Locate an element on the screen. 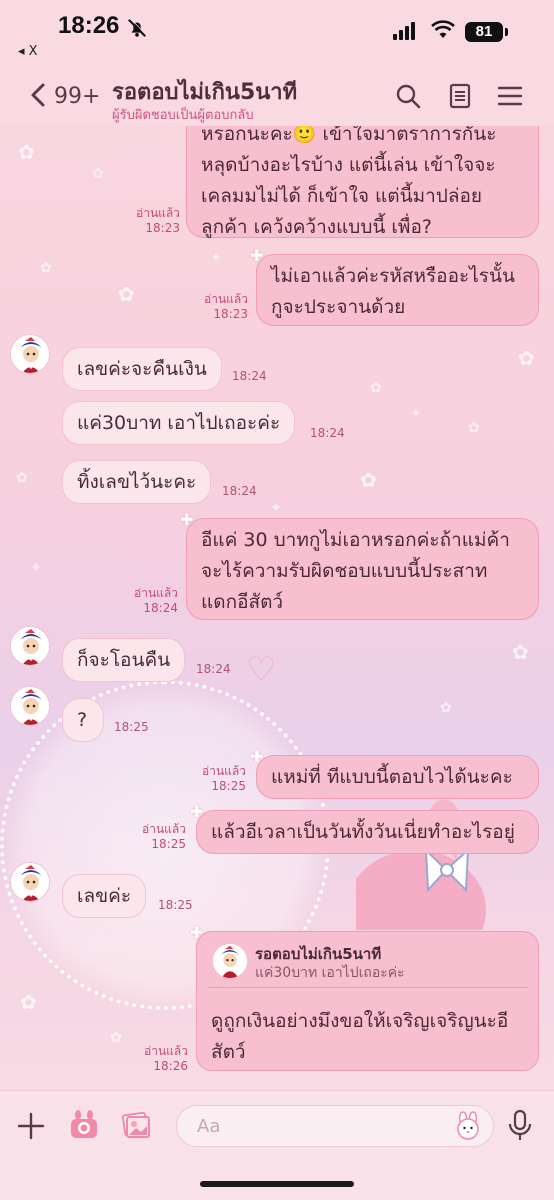 This screenshot has height=1200, width=554. message-meta: อ่านแล้ว 18:26 is located at coordinates (153, 1059).